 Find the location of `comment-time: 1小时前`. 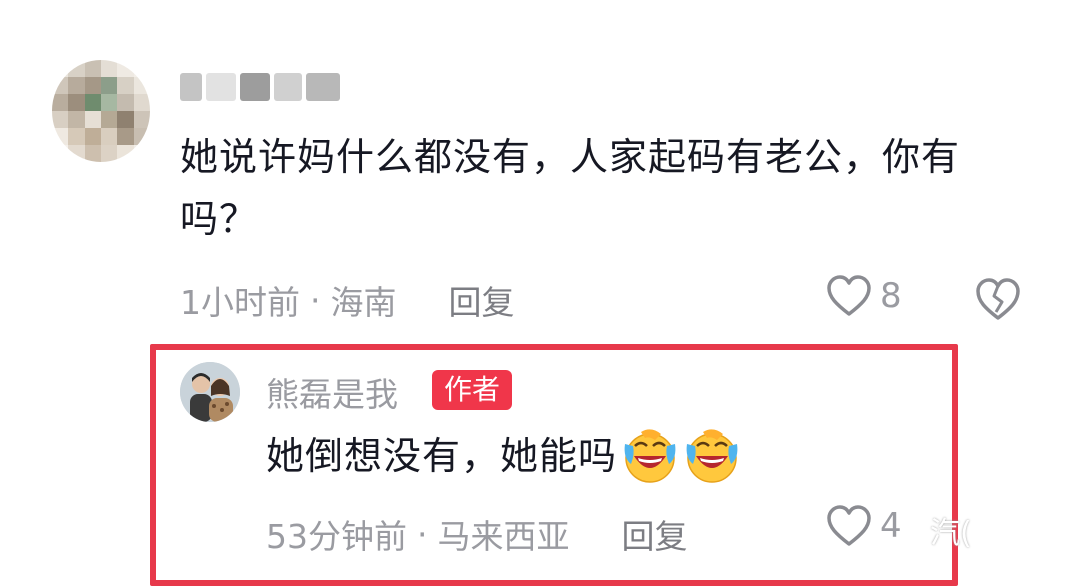

comment-time: 1小时前 is located at coordinates (240, 302).